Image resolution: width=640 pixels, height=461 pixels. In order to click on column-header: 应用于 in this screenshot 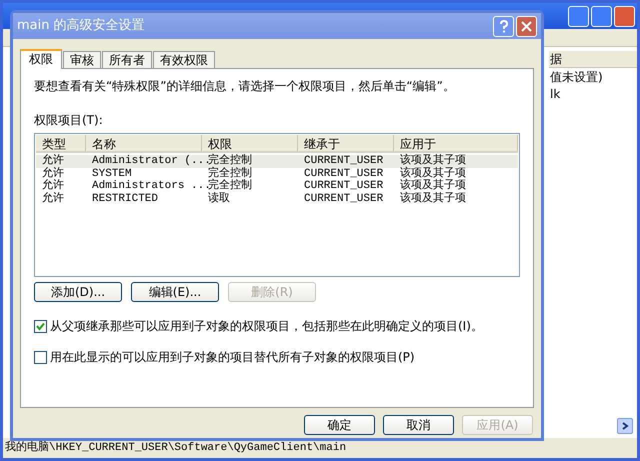, I will do `click(456, 143)`.